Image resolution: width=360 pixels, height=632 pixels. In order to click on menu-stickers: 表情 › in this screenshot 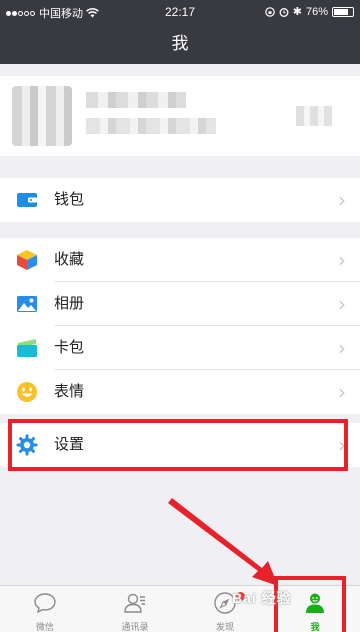, I will do `click(180, 392)`.